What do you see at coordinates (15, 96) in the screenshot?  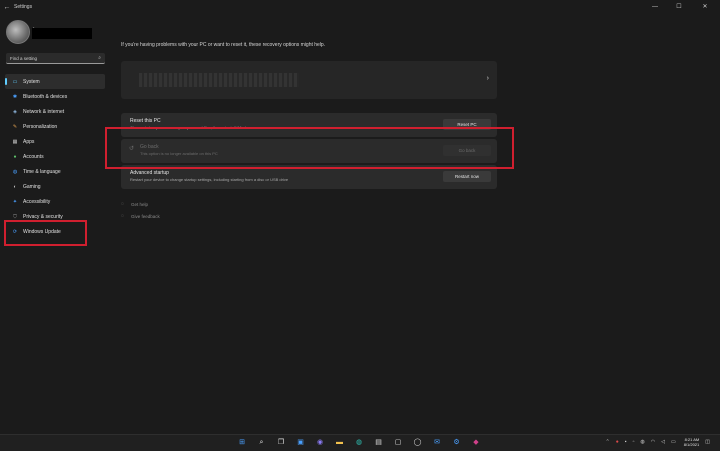 I see `bluetooth-icon: ✱` at bounding box center [15, 96].